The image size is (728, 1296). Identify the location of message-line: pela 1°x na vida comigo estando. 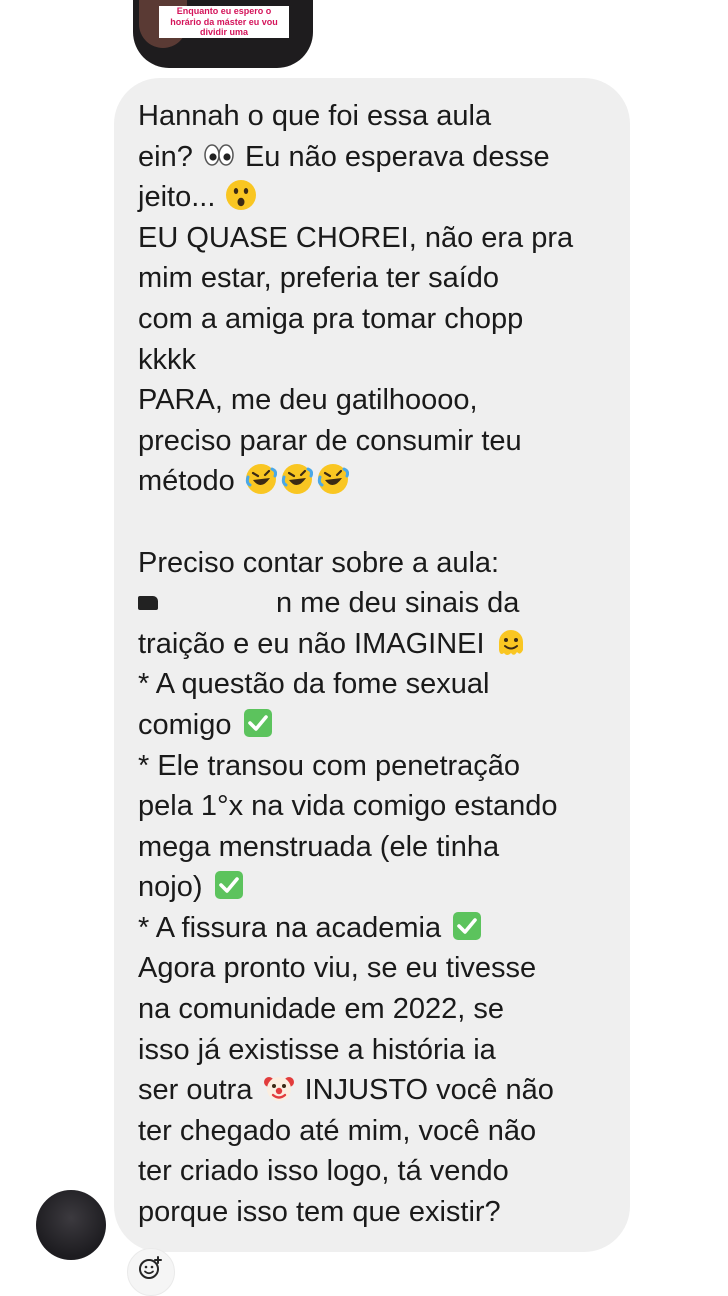
(348, 806).